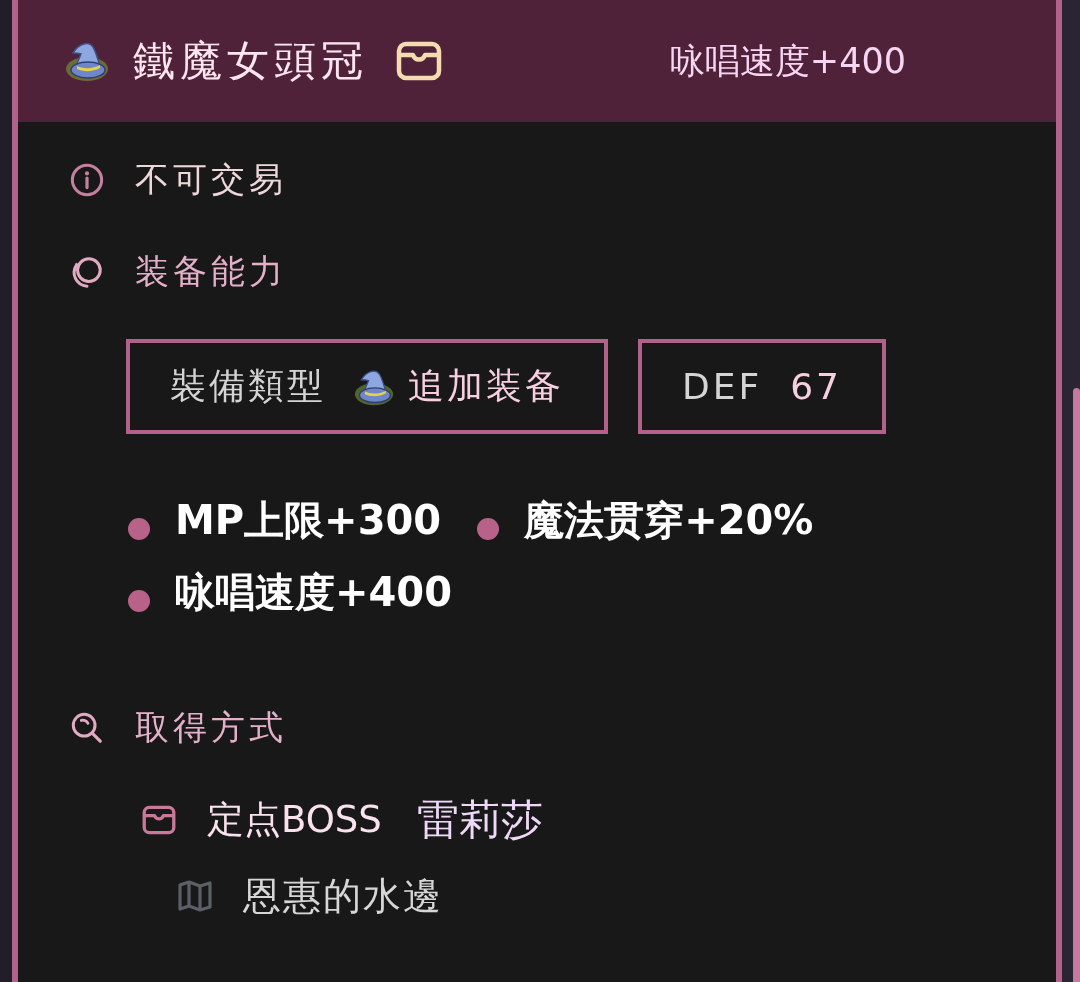 This screenshot has height=982, width=1080. What do you see at coordinates (313, 592) in the screenshot?
I see `stat-bonus: 咏唱速度+400` at bounding box center [313, 592].